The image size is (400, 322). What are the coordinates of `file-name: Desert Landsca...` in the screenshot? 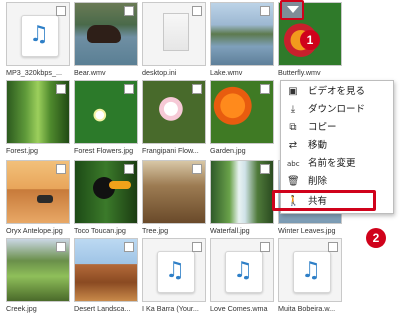 It's located at (102, 308).